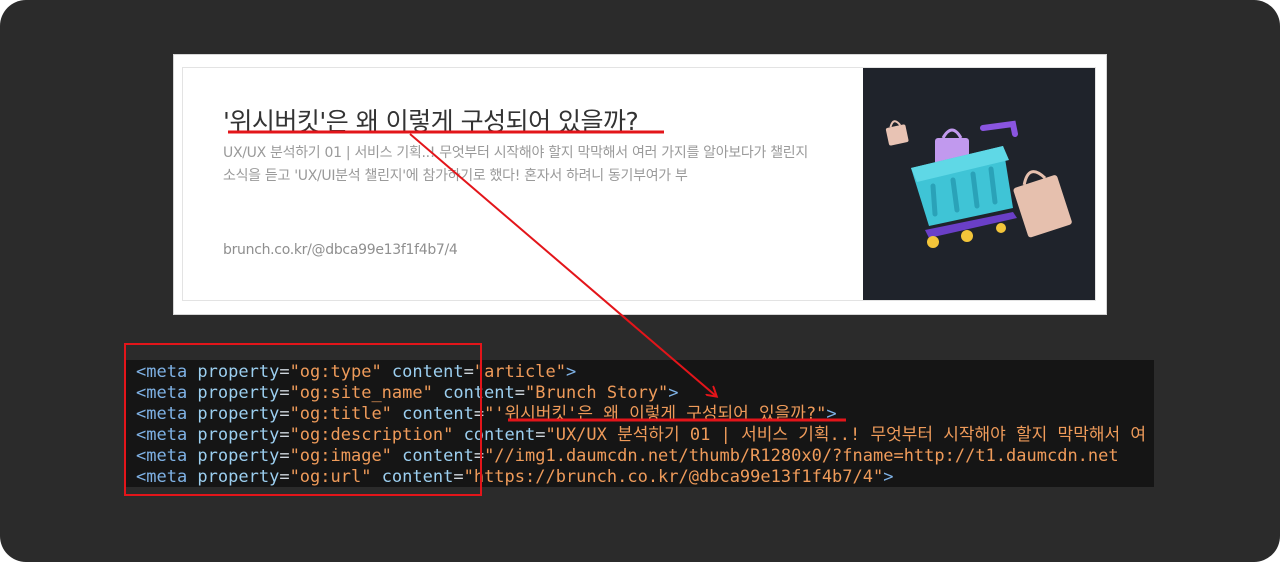  Describe the element at coordinates (562, 264) in the screenshot. I see `connector-arrow` at that location.